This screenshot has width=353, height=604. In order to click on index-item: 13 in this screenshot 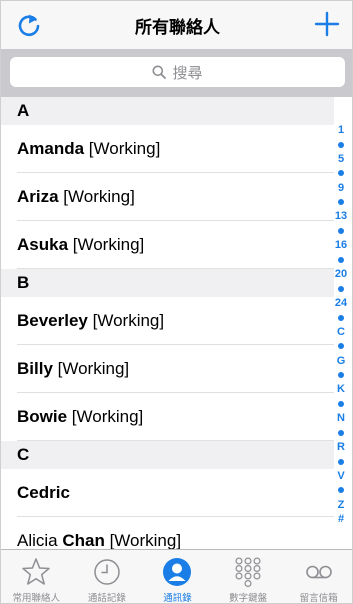, I will do `click(341, 216)`.